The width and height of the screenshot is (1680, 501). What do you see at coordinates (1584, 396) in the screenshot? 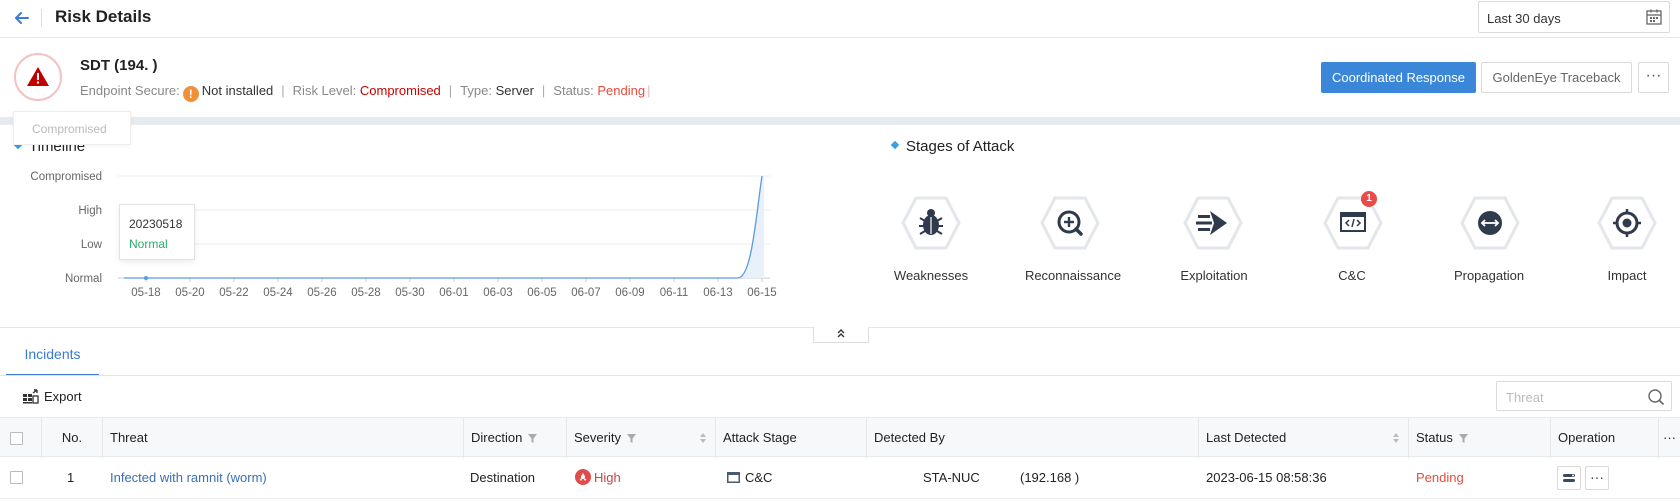
I see `threat-search-input: Threat` at bounding box center [1584, 396].